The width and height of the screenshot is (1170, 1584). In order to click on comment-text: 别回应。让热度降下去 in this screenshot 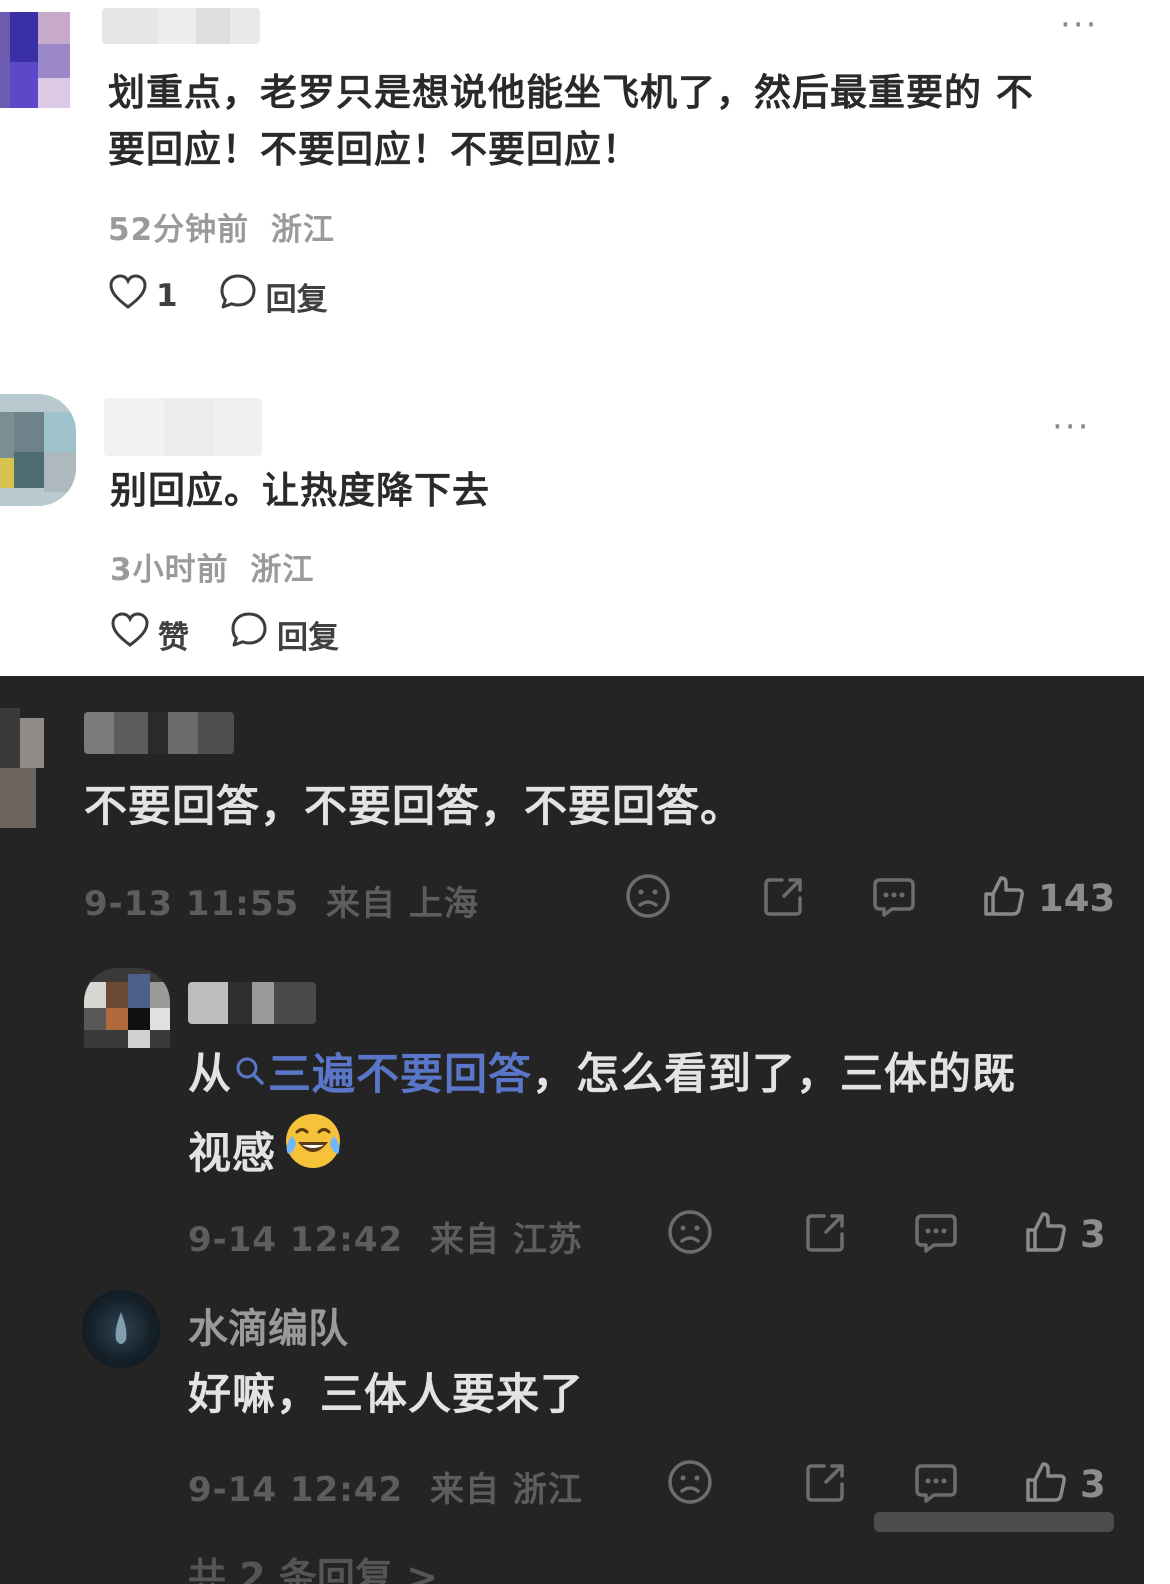, I will do `click(300, 490)`.